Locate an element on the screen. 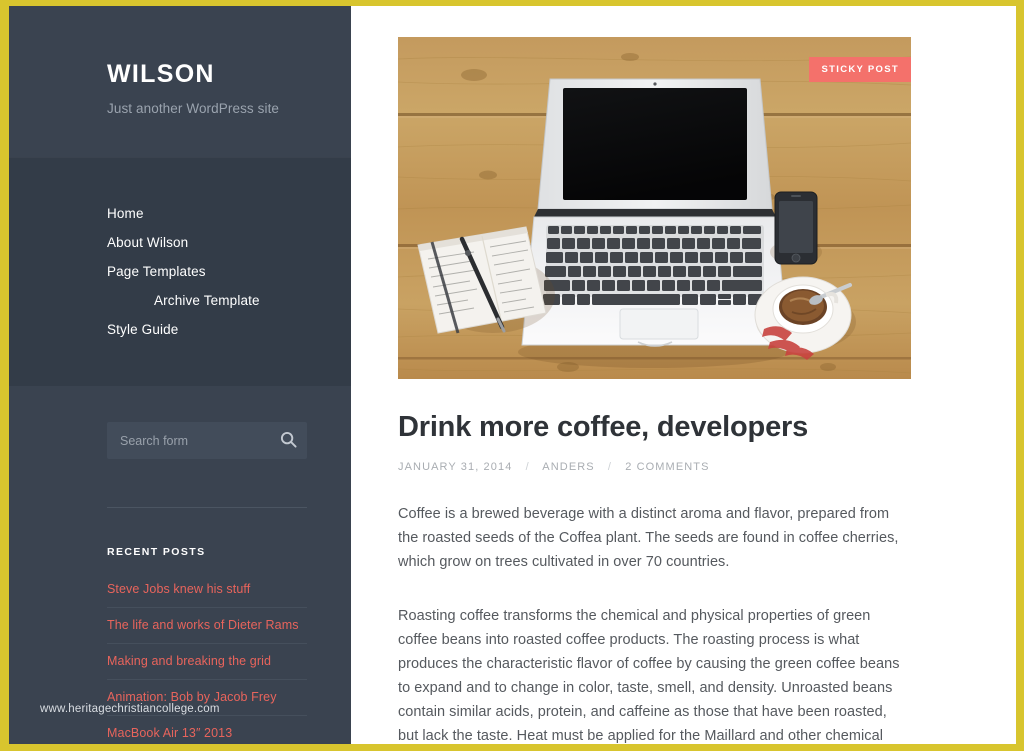  recent-post-link: MacBook Air 13″ 2013 is located at coordinates (207, 730).